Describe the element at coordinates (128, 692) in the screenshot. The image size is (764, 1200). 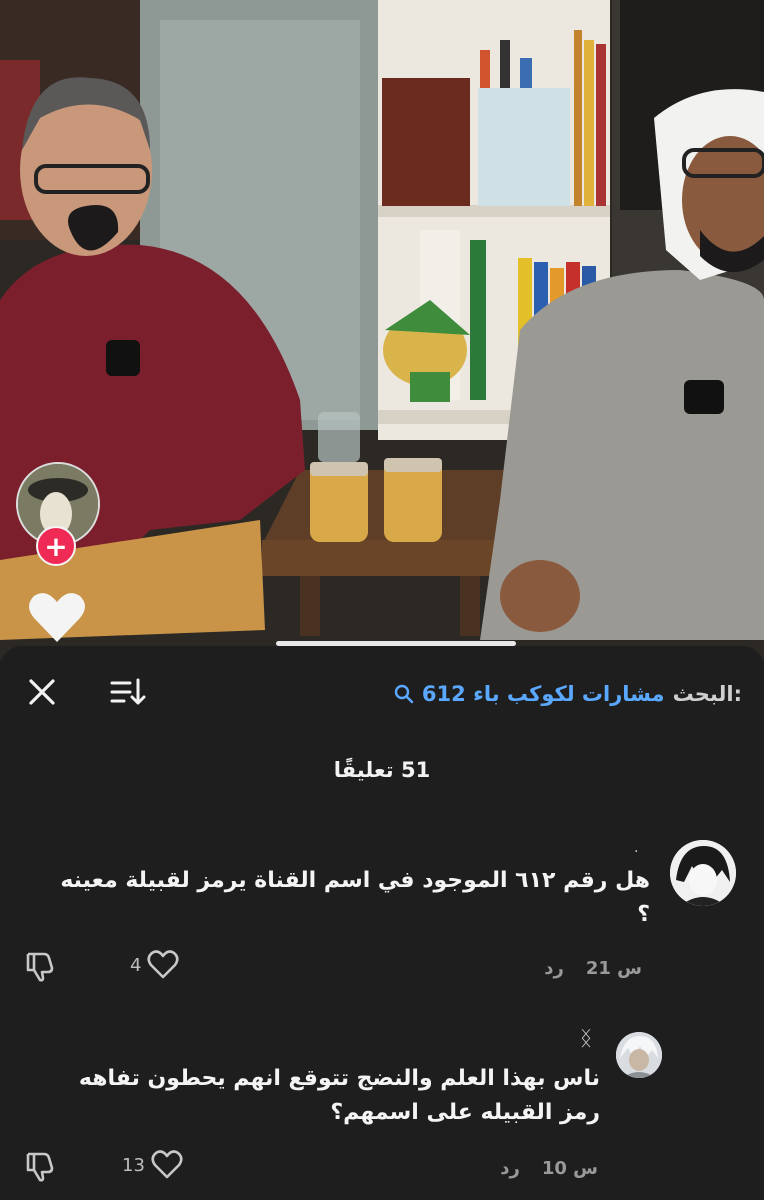
I see `sort-icon` at that location.